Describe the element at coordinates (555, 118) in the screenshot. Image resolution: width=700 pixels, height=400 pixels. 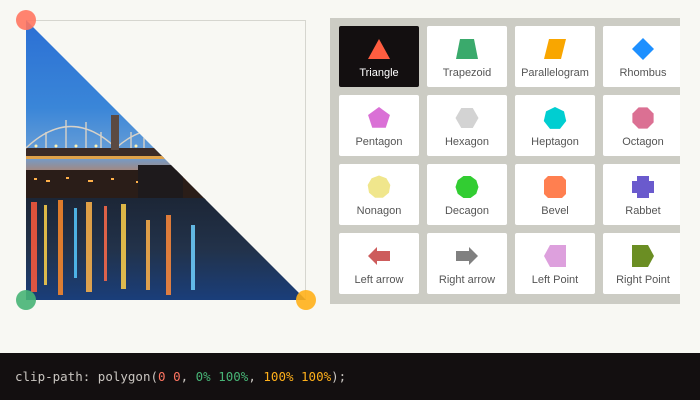
I see `heptagon-icon` at that location.